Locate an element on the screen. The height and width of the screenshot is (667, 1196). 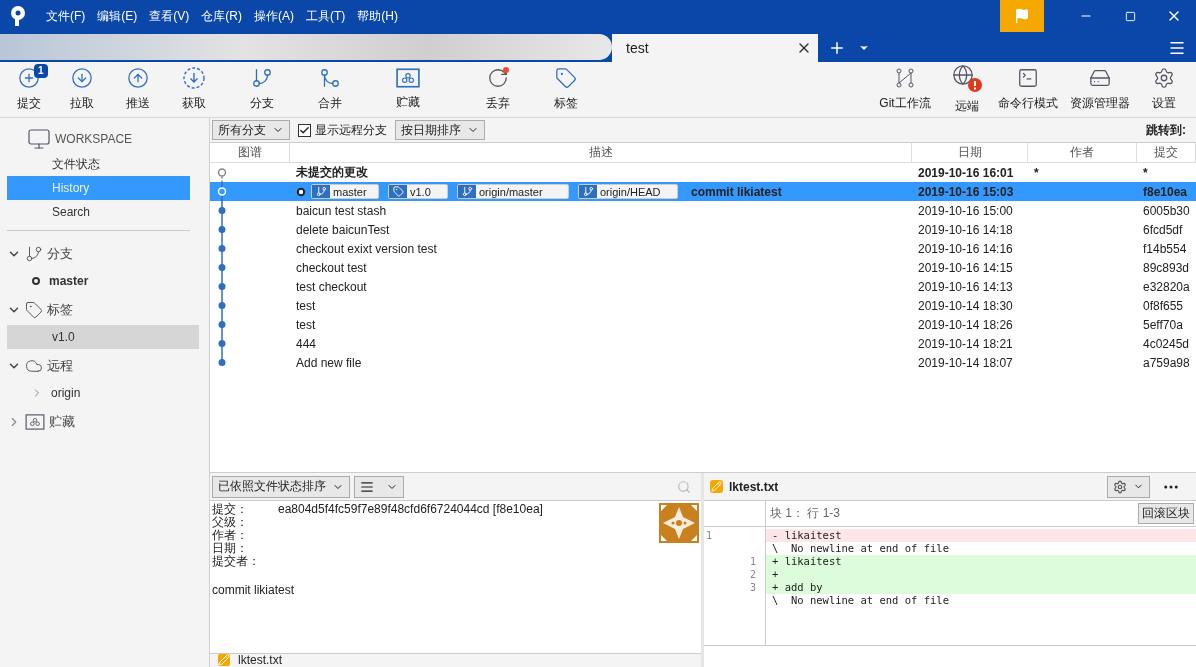
toolbar-button: 设置 is located at coordinates (1164, 89).